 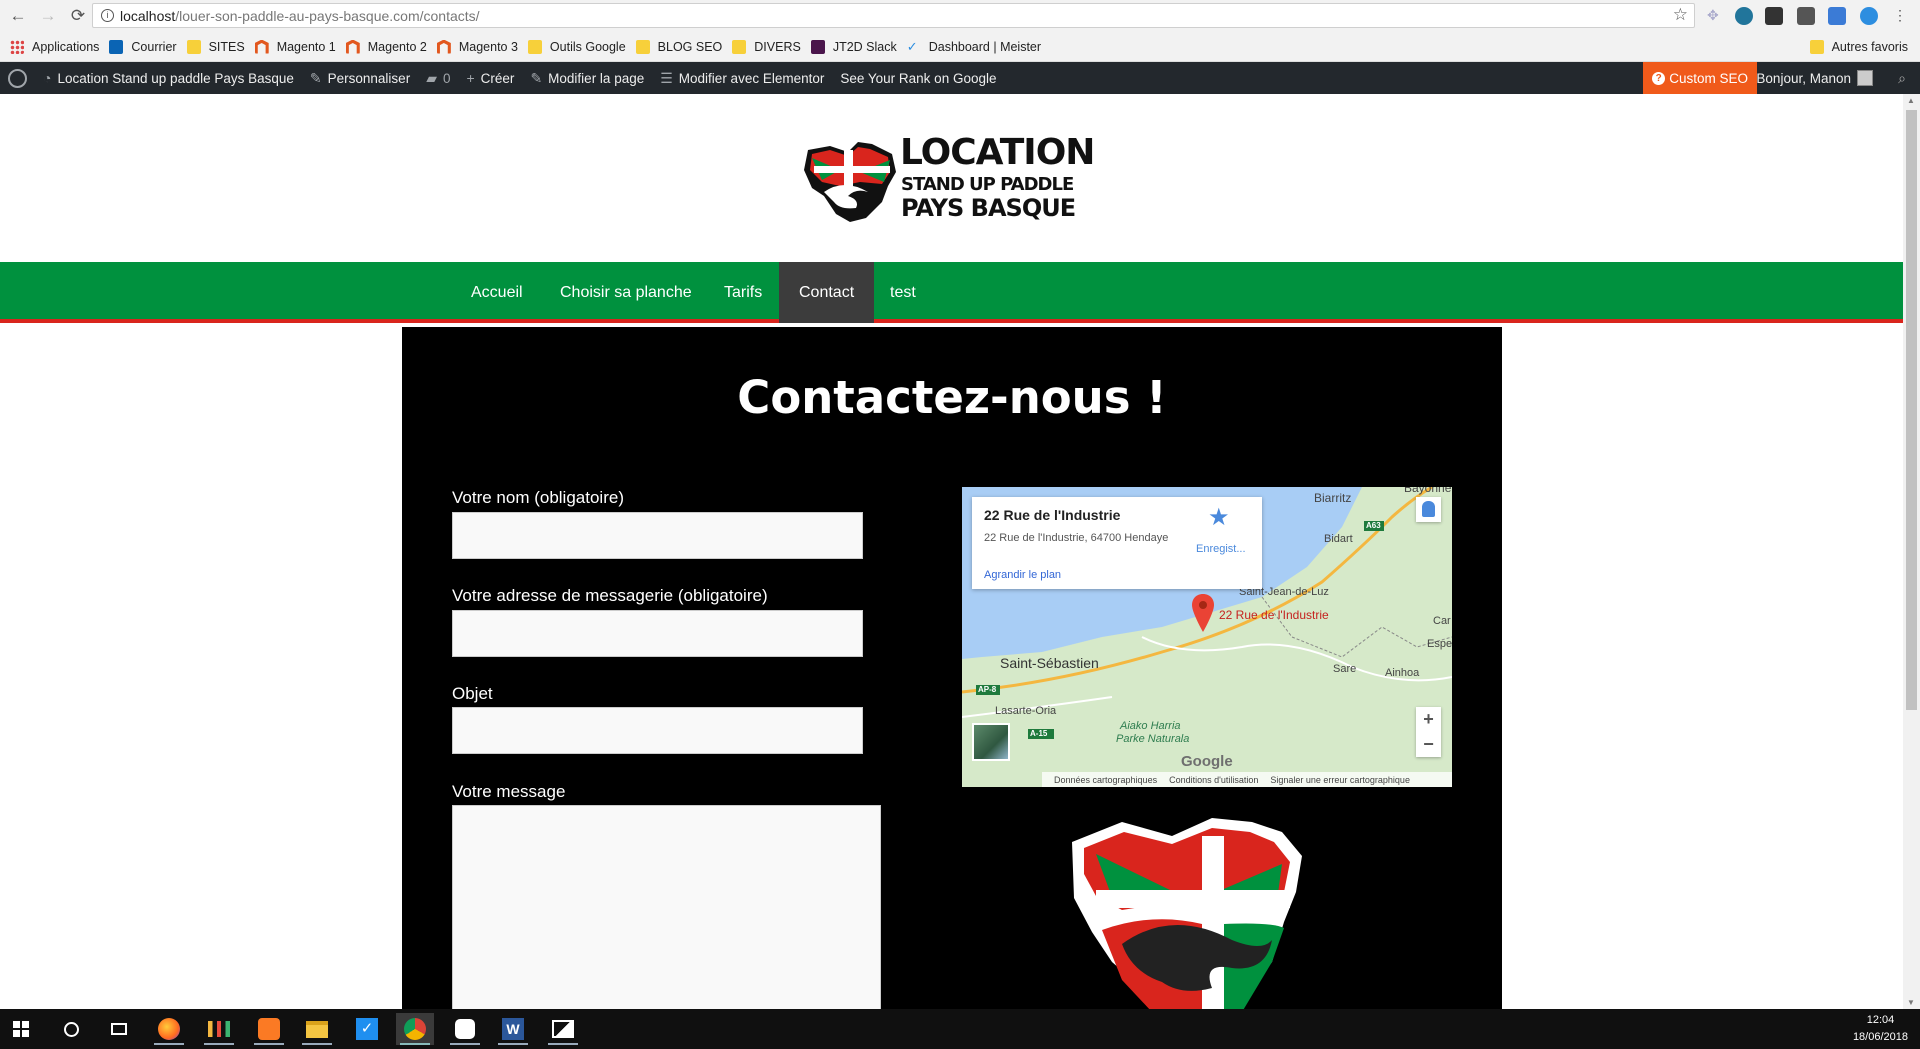 What do you see at coordinates (1806, 16) in the screenshot?
I see `meister-extension-icon` at bounding box center [1806, 16].